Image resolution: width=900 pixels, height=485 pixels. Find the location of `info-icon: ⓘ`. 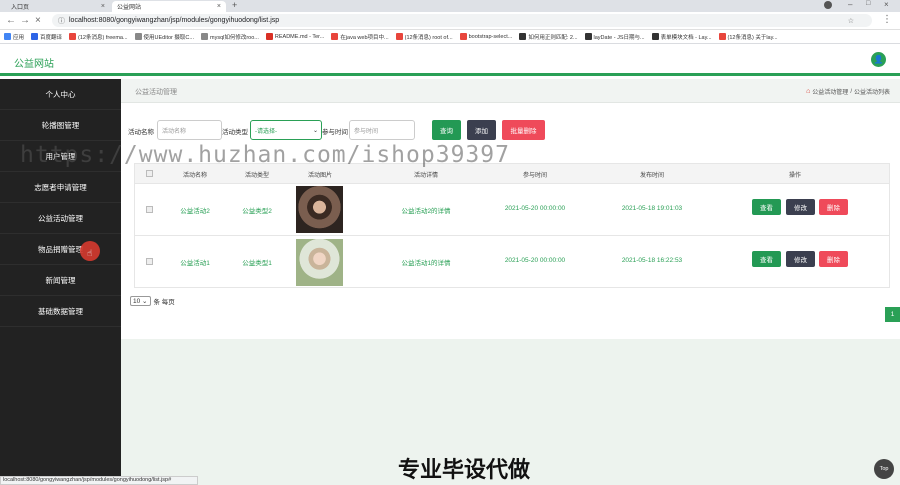

info-icon: ⓘ is located at coordinates (61, 21).